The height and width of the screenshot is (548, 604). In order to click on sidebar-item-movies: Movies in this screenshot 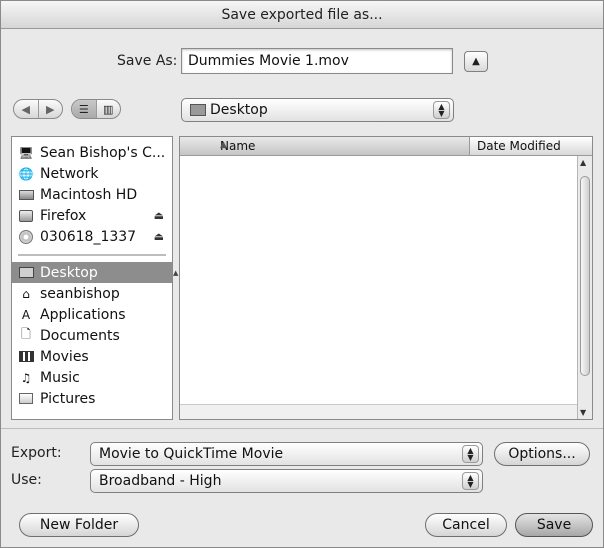, I will do `click(92, 356)`.